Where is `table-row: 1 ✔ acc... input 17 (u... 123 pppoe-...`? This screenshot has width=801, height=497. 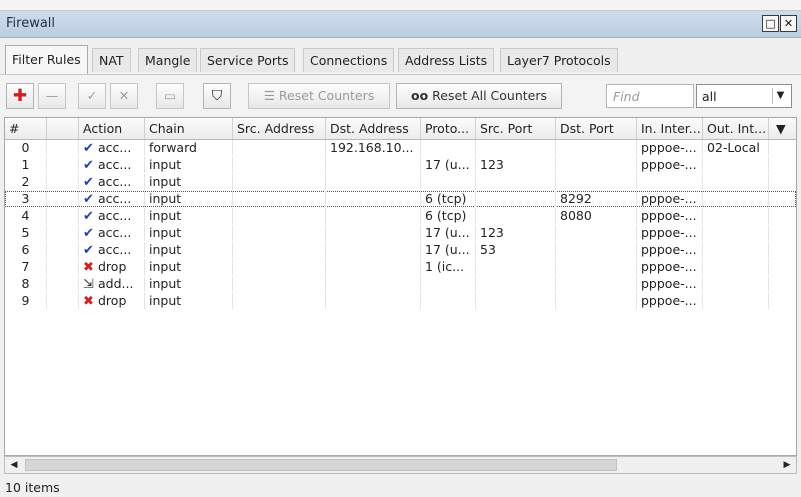
table-row: 1 ✔ acc... input 17 (u... 123 pppoe-... is located at coordinates (400, 165).